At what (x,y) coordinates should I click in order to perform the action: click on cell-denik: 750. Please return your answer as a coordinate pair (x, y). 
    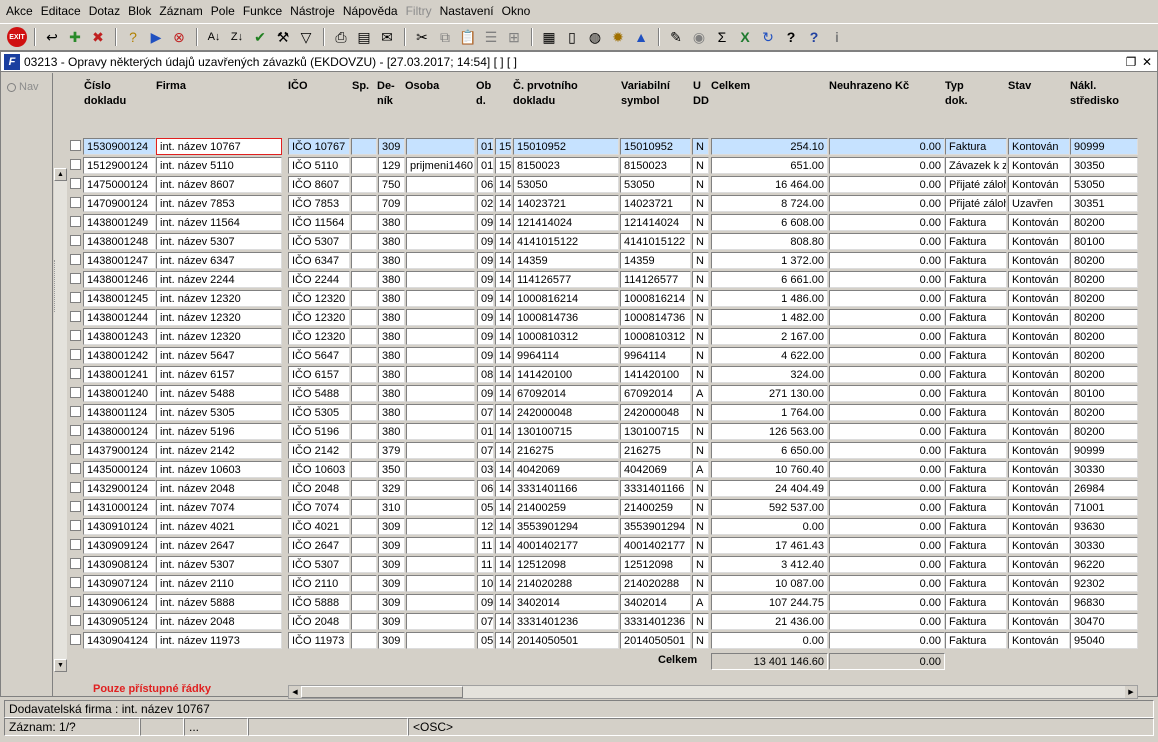
    Looking at the image, I should click on (391, 184).